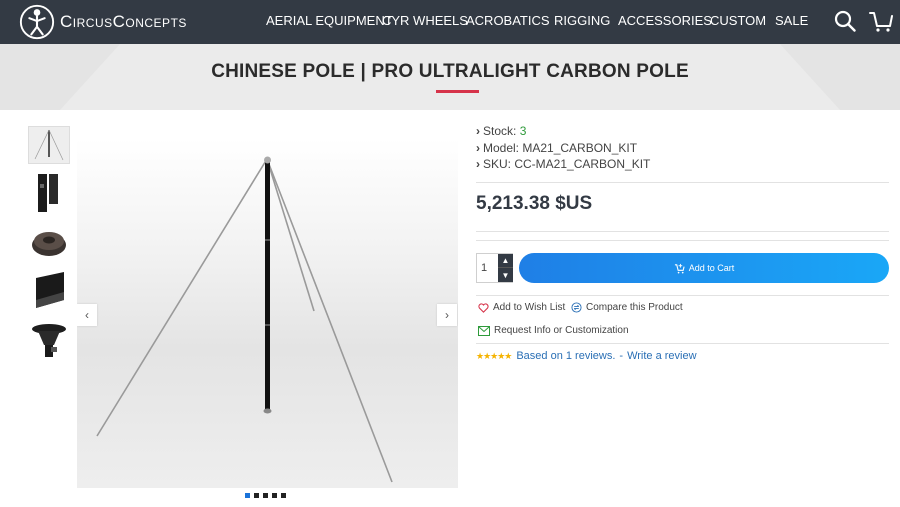 The width and height of the screenshot is (900, 507). What do you see at coordinates (567, 164) in the screenshot?
I see `sku-value: SKU: CC-MA21_CARBON_KIT` at bounding box center [567, 164].